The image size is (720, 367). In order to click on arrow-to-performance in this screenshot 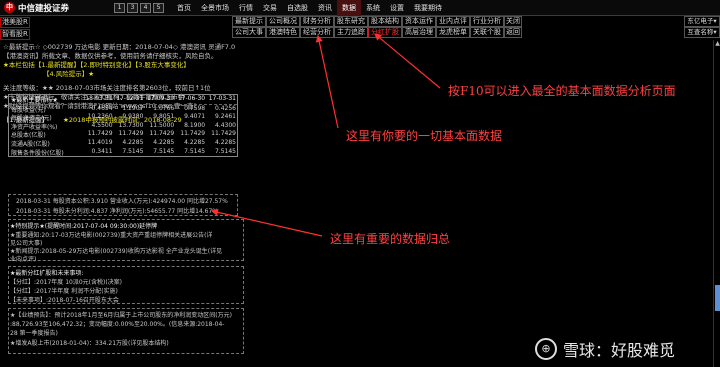, I will do `click(266, 222)`.